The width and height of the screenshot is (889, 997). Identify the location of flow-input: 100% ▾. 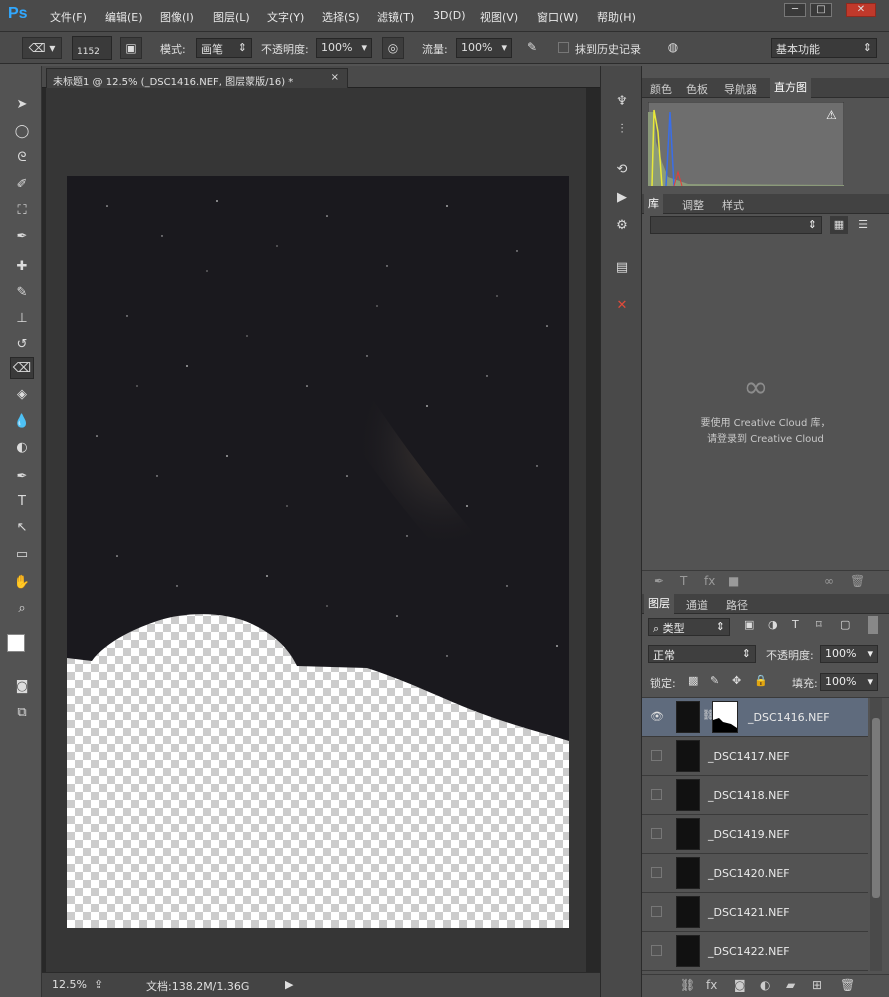
(484, 48).